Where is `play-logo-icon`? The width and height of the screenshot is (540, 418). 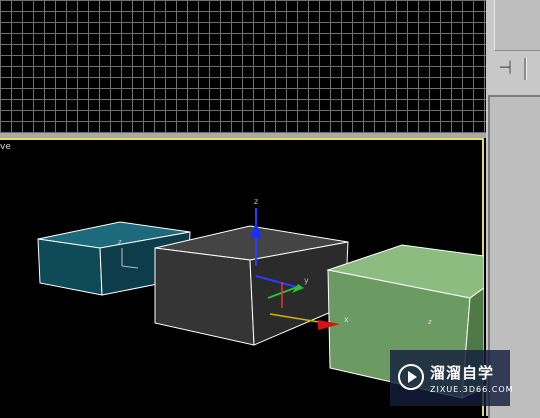 play-logo-icon is located at coordinates (411, 377).